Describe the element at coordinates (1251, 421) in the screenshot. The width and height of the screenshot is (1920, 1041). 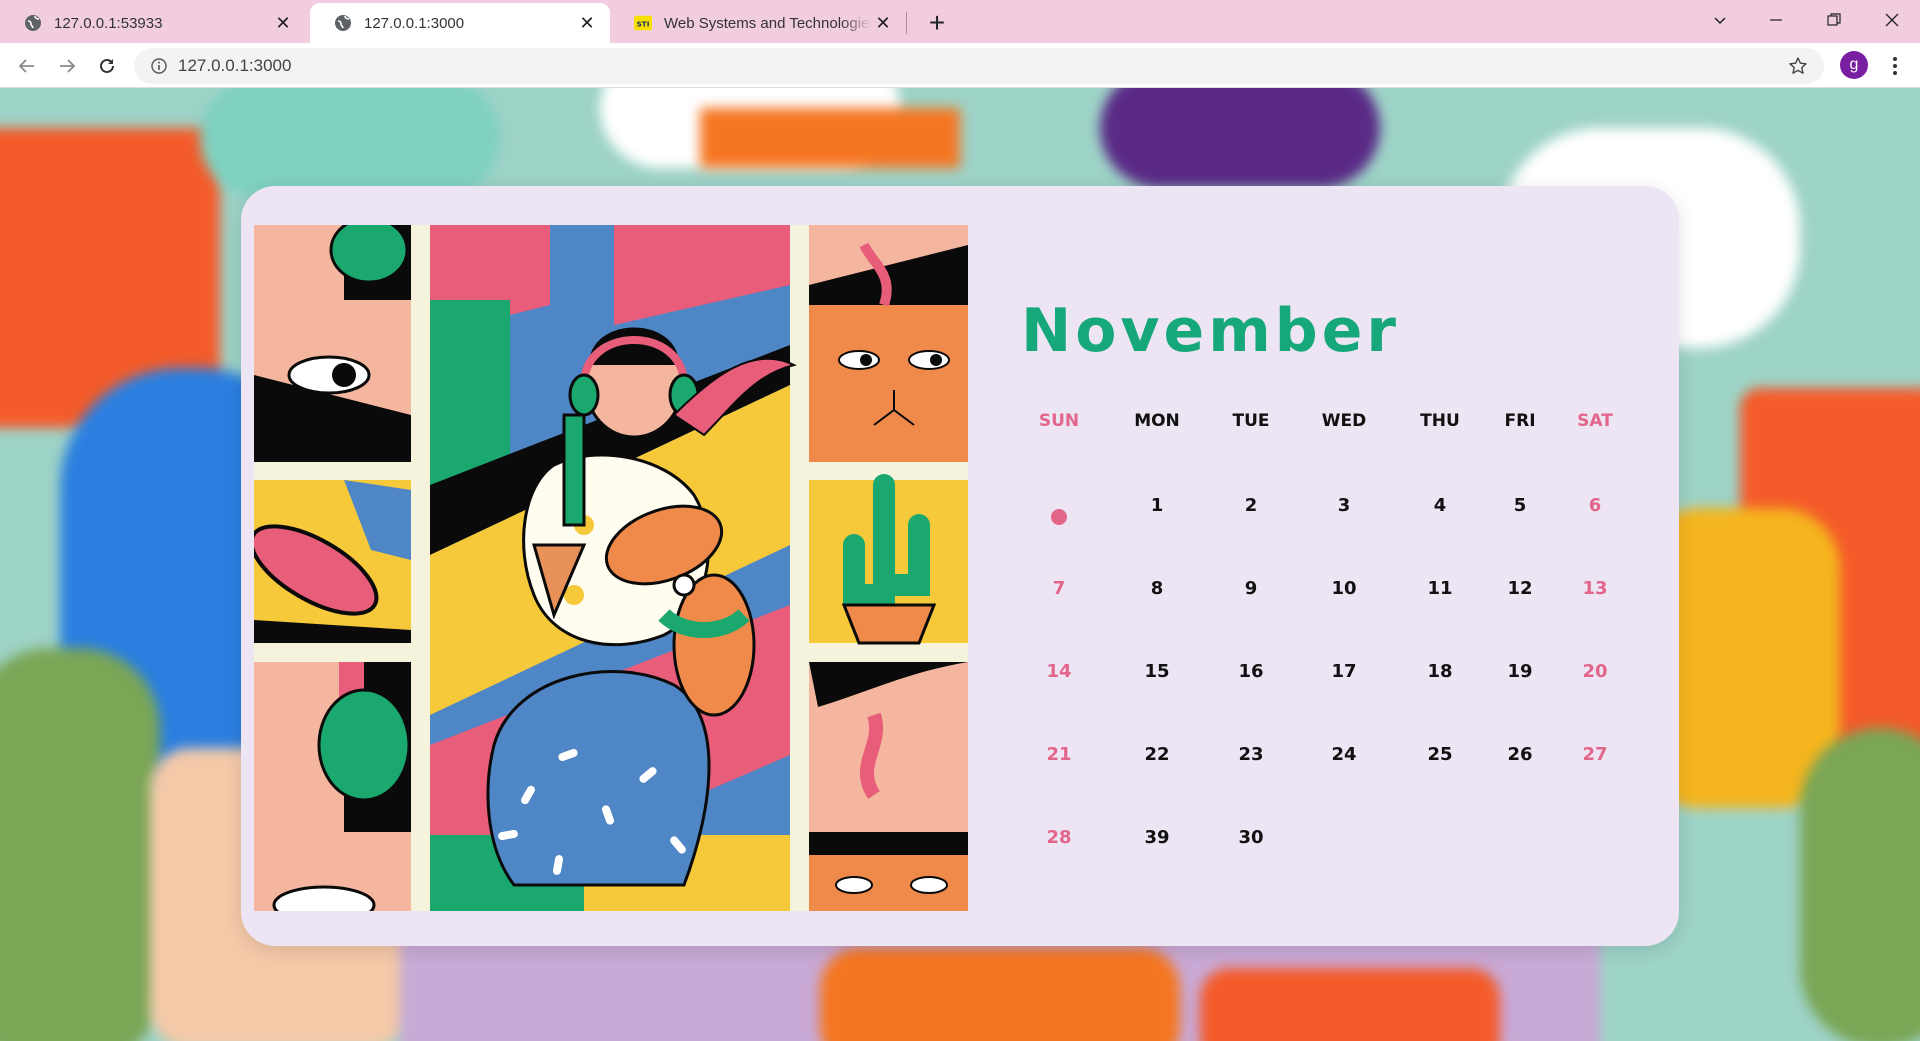
I see `weekday-tue: TUE` at that location.